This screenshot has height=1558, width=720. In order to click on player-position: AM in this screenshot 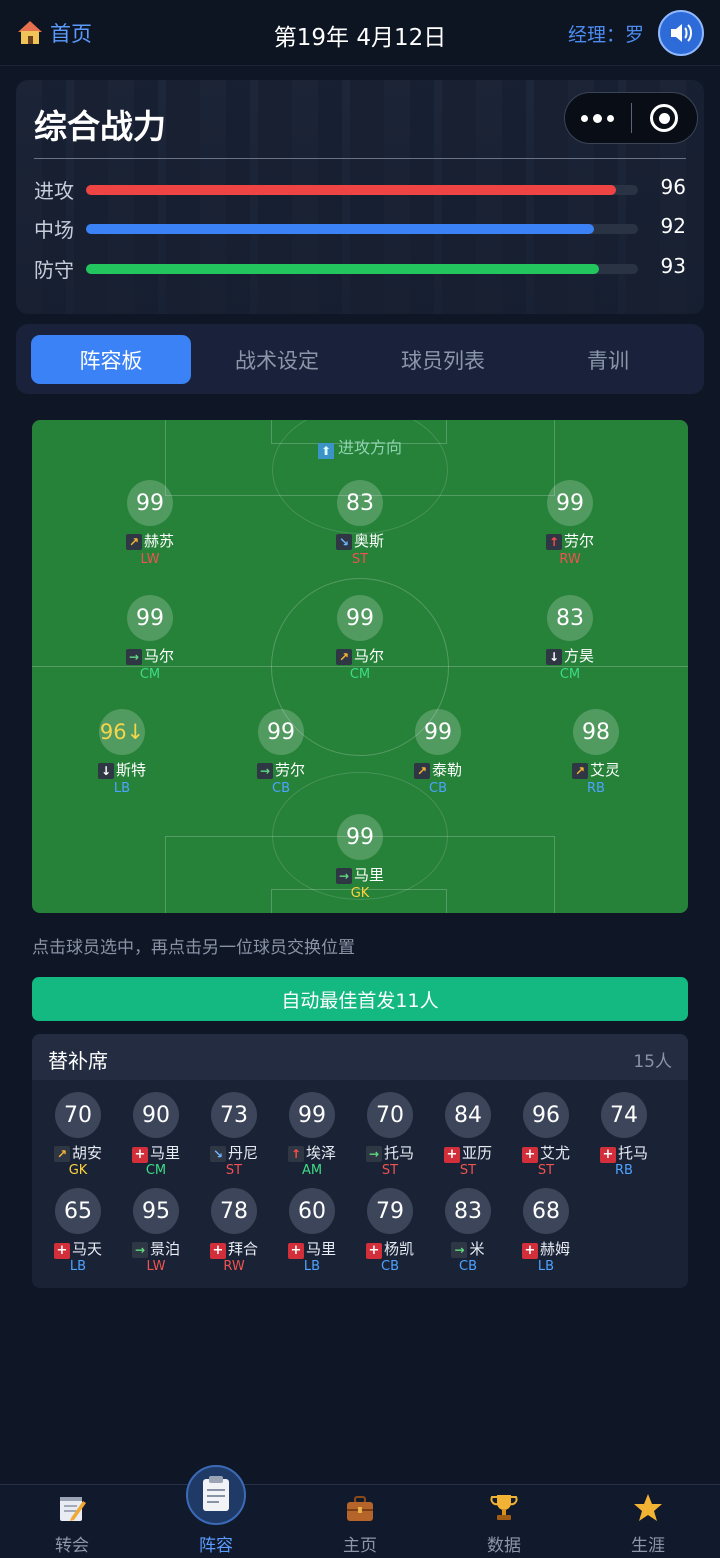, I will do `click(312, 1170)`.